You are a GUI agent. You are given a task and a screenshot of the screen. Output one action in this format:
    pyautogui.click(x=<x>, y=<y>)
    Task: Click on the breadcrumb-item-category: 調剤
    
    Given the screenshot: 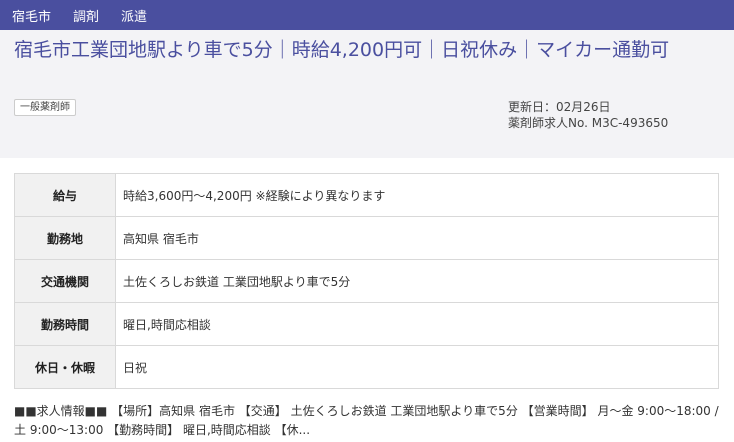 What is the action you would take?
    pyautogui.click(x=86, y=15)
    